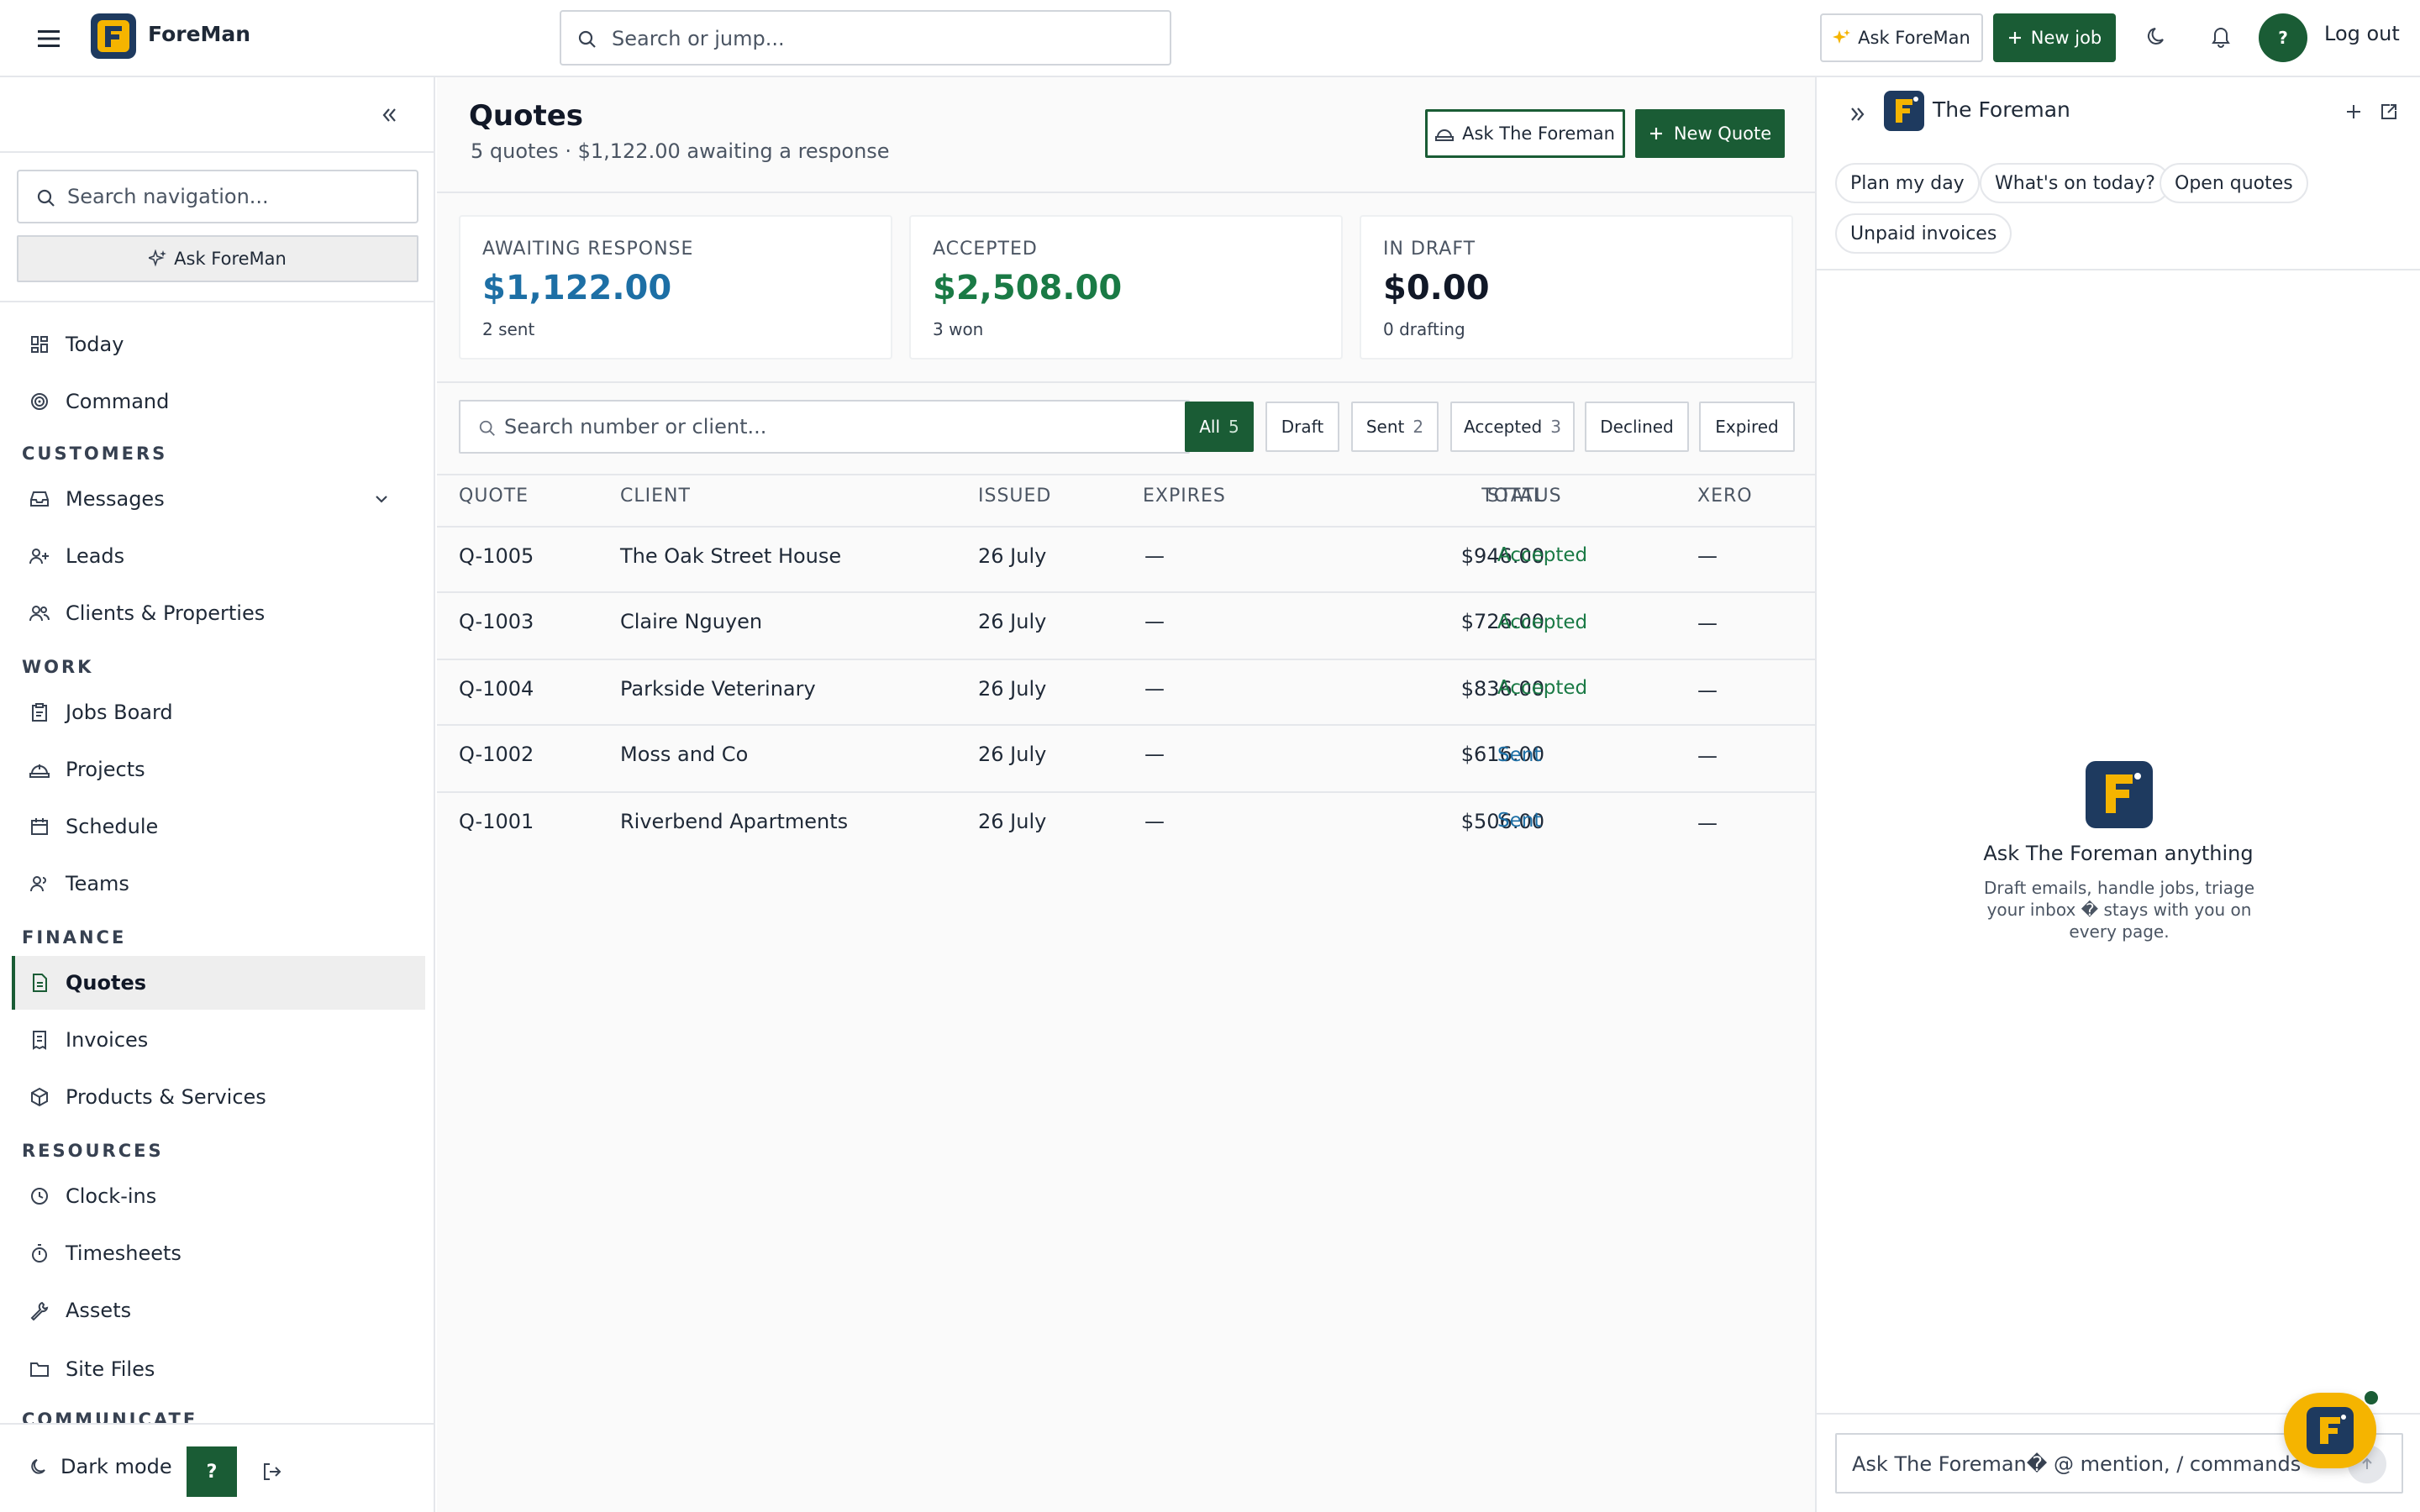  What do you see at coordinates (218, 499) in the screenshot?
I see `sidebar-item-messages: Messages` at bounding box center [218, 499].